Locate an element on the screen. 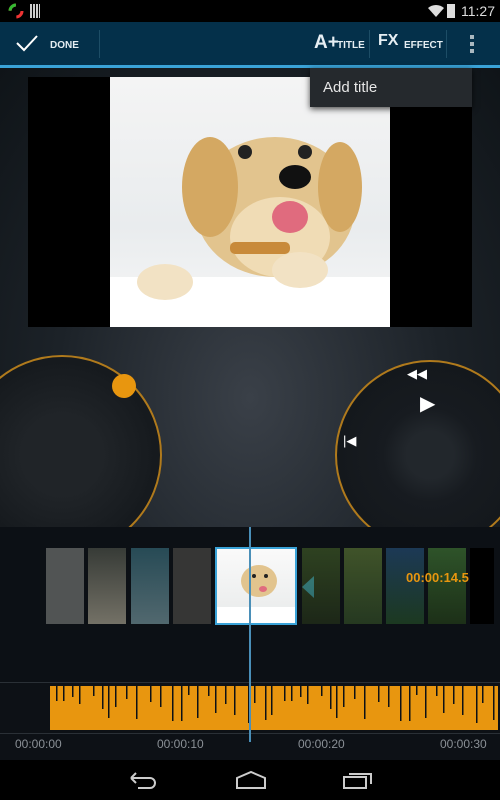 The image size is (500, 800). clock: 11:27 is located at coordinates (478, 11).